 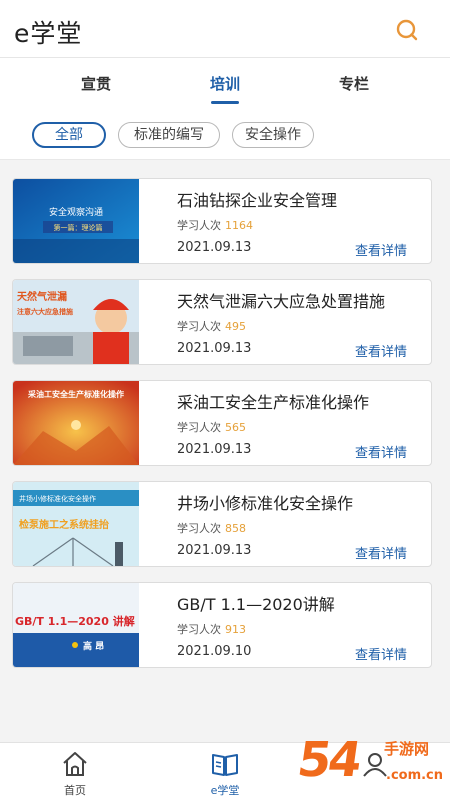 What do you see at coordinates (78, 227) in the screenshot?
I see `thumbnail-subtext: 第一篇：理论篇` at bounding box center [78, 227].